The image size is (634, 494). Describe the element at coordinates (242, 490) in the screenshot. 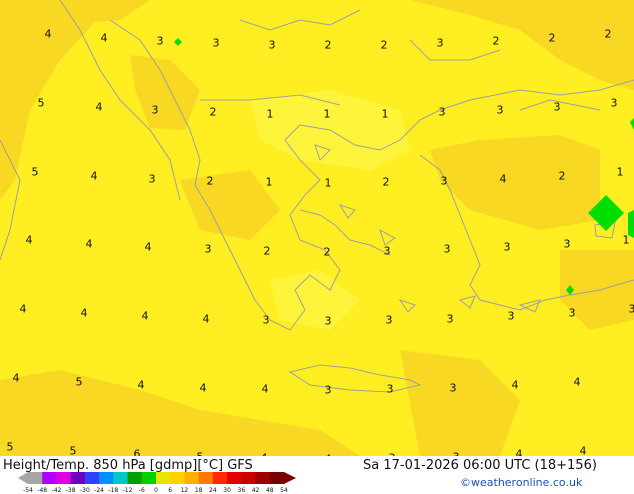

I see `scale-tick-label: 36` at that location.